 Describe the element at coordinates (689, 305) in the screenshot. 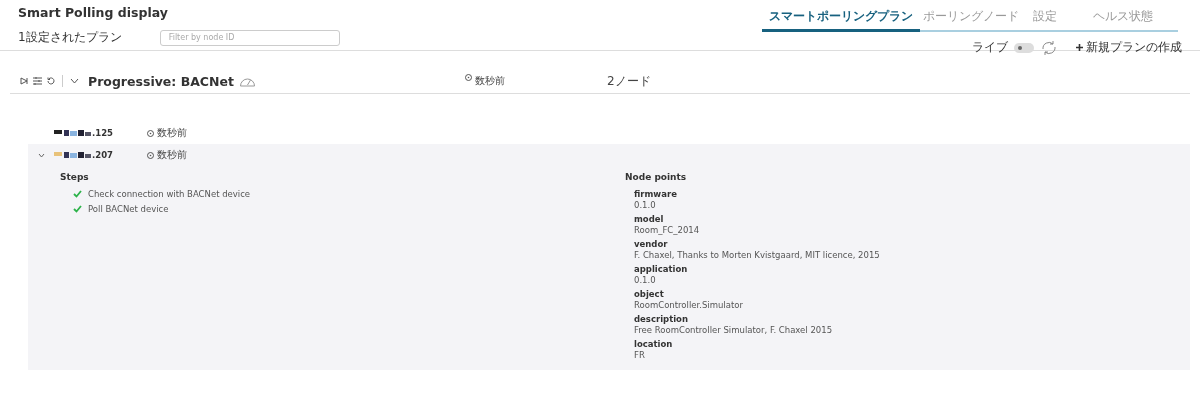

I see `point-value: RoomController.Simulator` at that location.